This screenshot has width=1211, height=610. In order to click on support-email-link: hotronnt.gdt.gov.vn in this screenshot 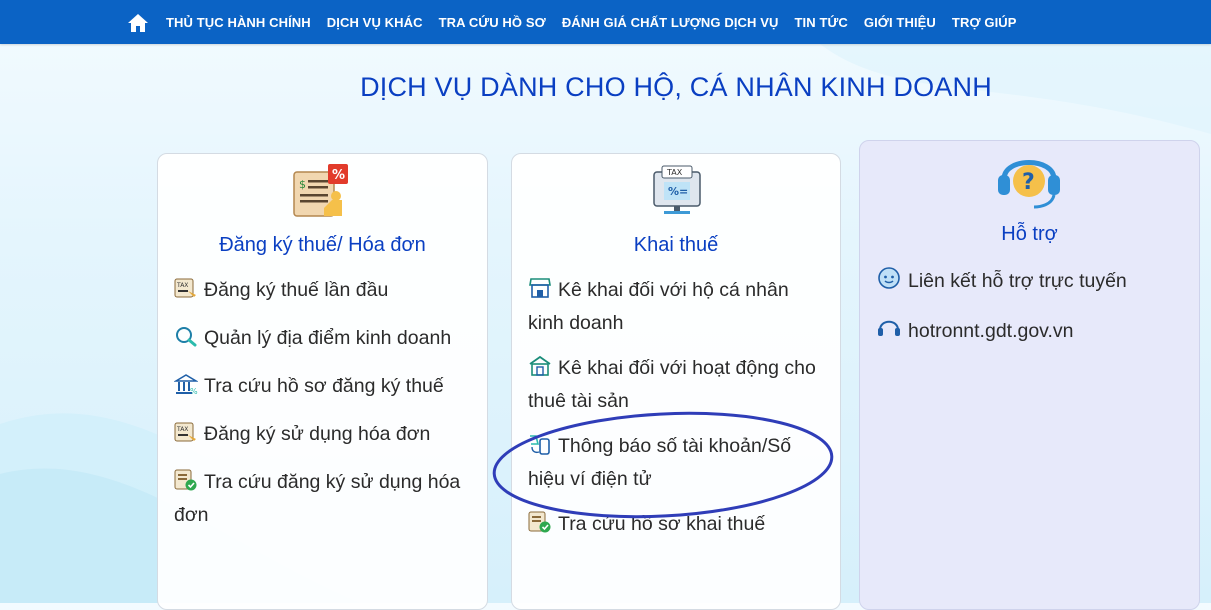, I will do `click(975, 331)`.